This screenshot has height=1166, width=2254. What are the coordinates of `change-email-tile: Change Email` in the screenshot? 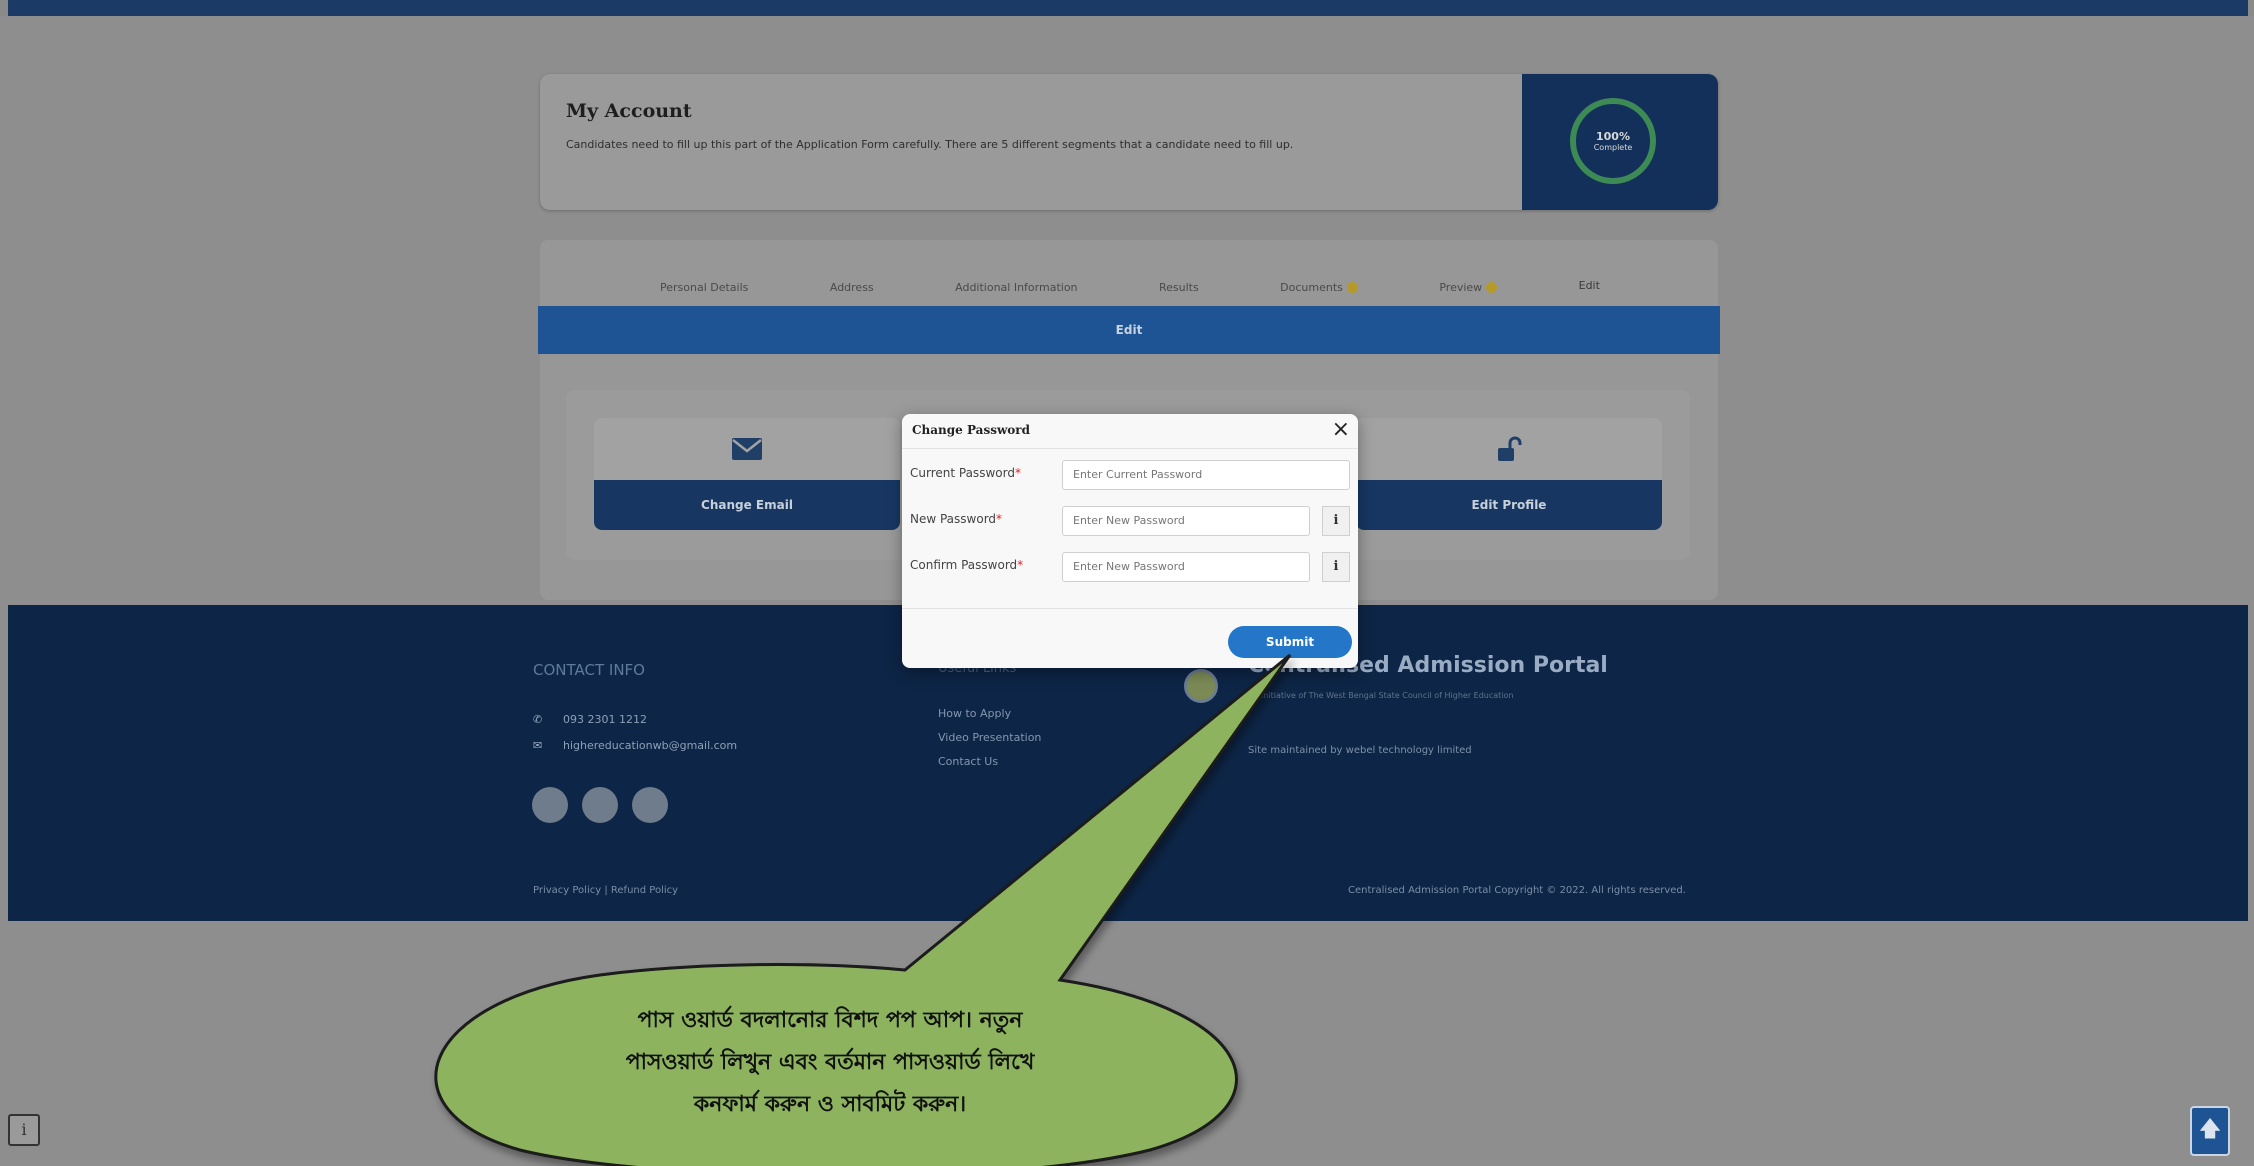 It's located at (747, 474).